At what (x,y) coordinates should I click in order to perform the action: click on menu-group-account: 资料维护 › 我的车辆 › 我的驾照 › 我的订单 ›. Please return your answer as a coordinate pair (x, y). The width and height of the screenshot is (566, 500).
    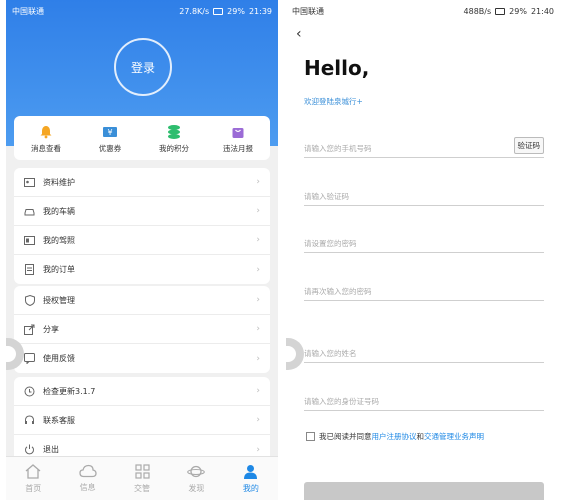
    Looking at the image, I should click on (142, 226).